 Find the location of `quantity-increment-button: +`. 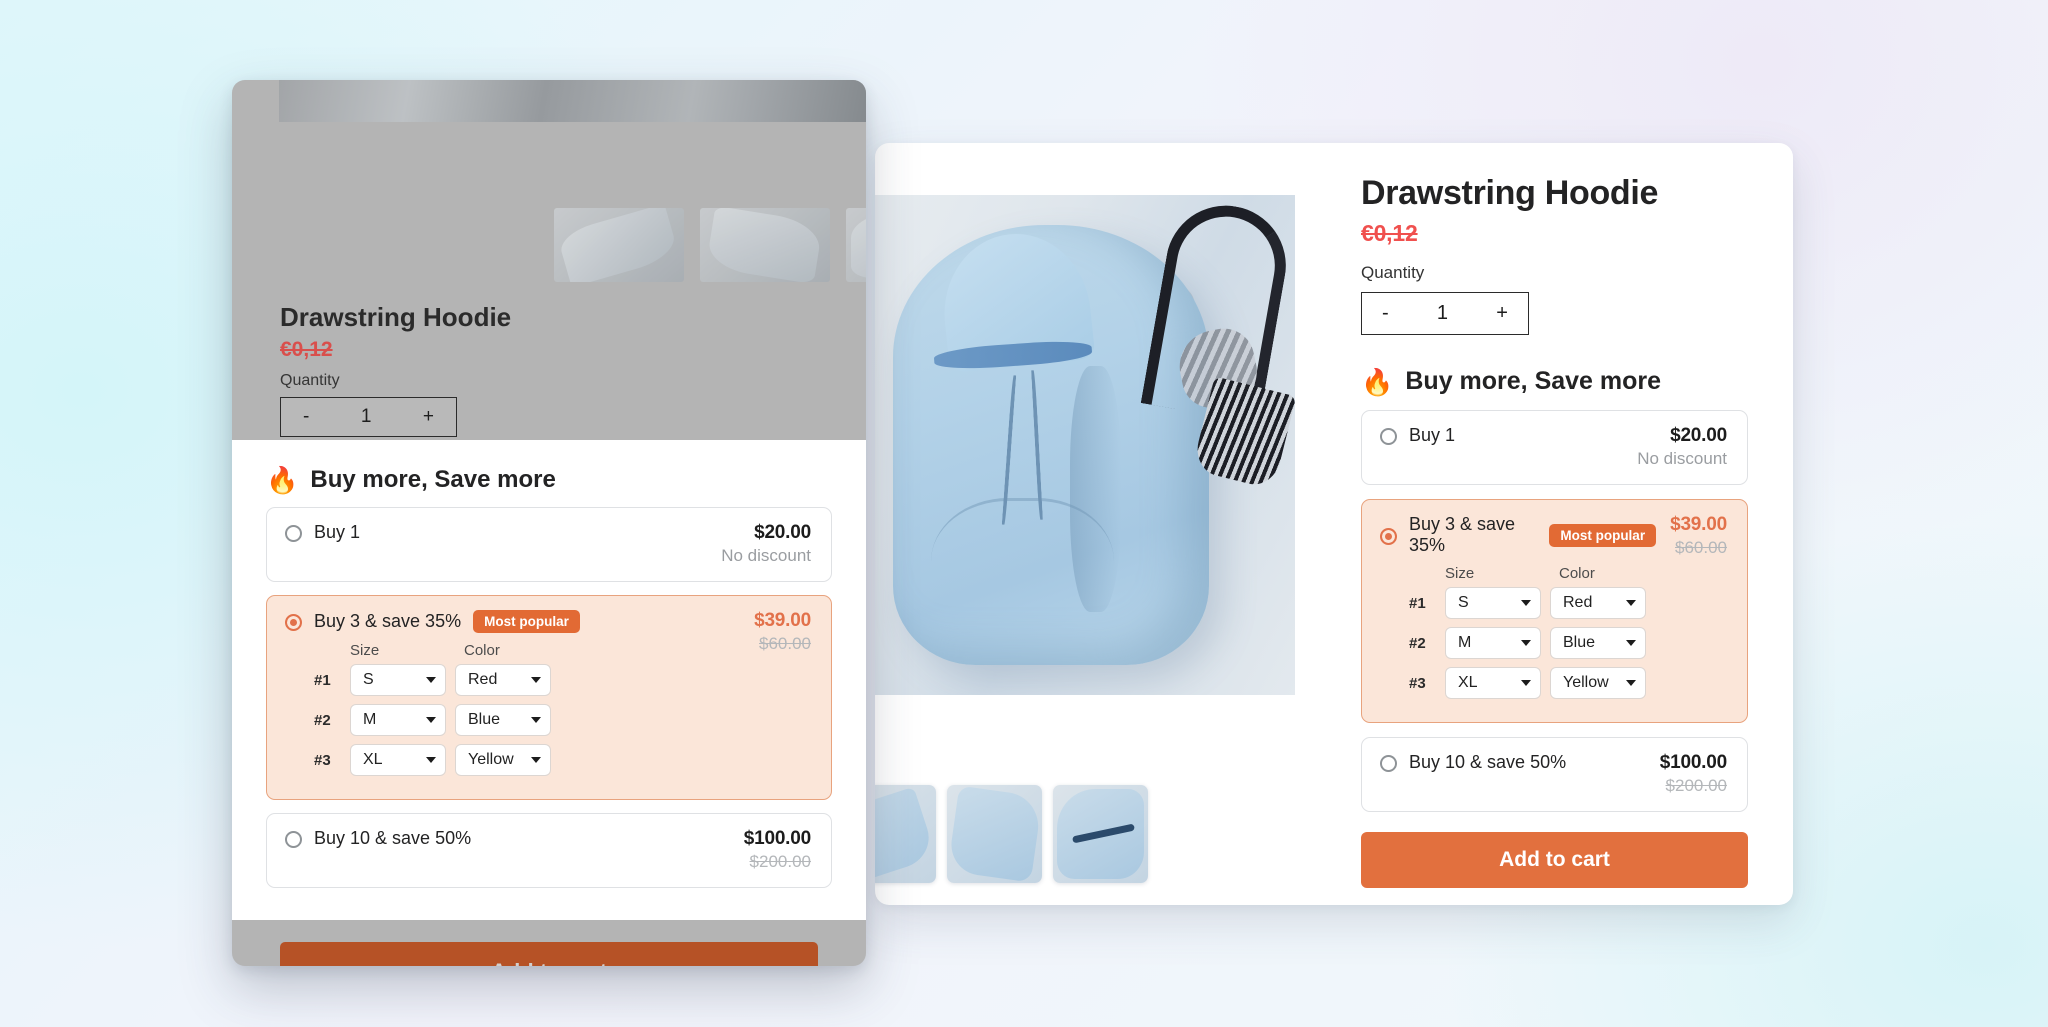

quantity-increment-button: + is located at coordinates (1502, 313).